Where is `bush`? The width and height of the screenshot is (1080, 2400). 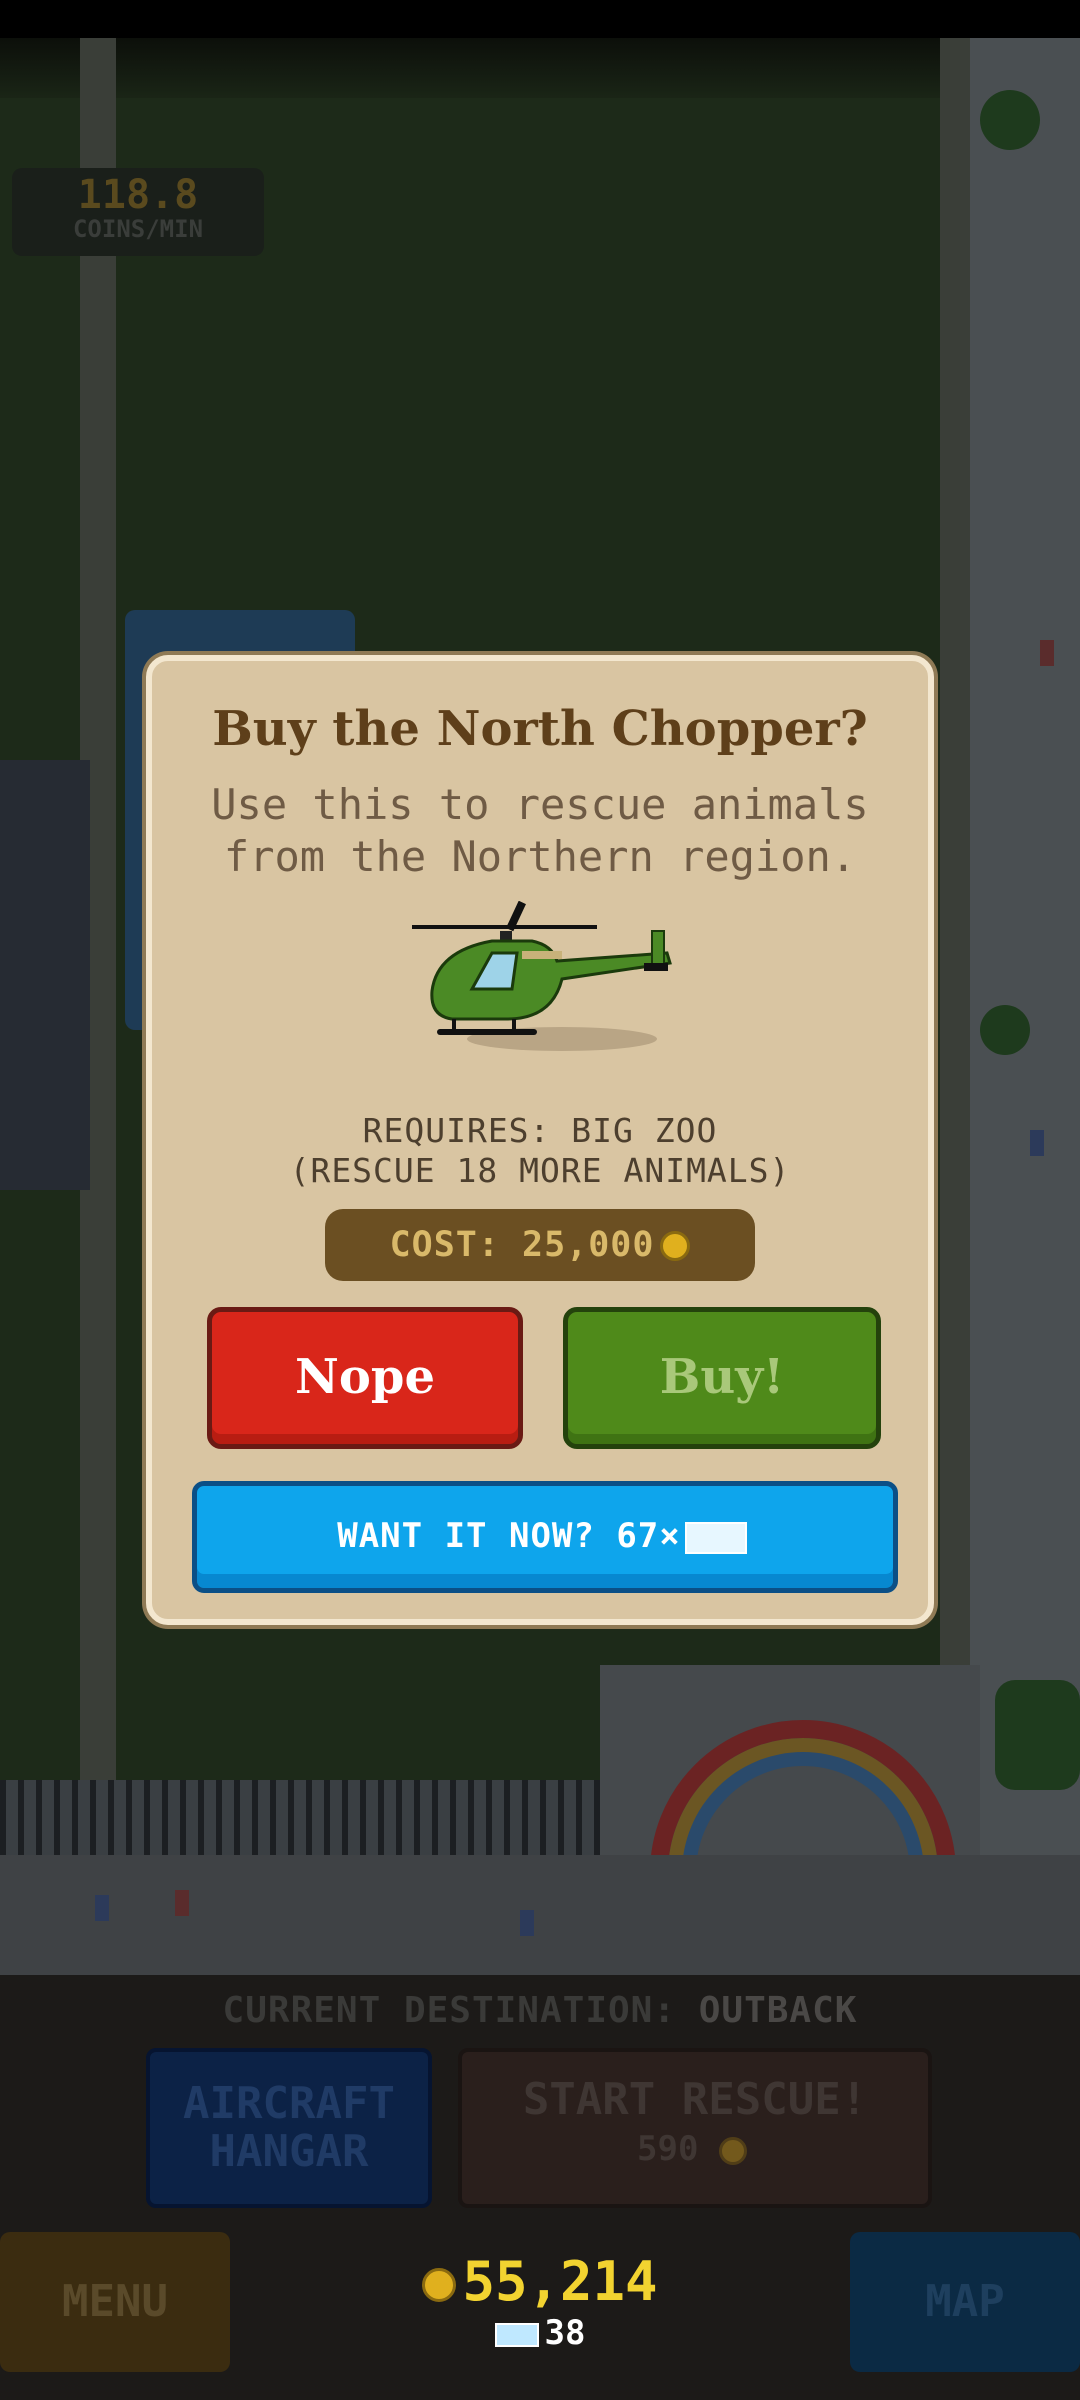 bush is located at coordinates (1037, 1735).